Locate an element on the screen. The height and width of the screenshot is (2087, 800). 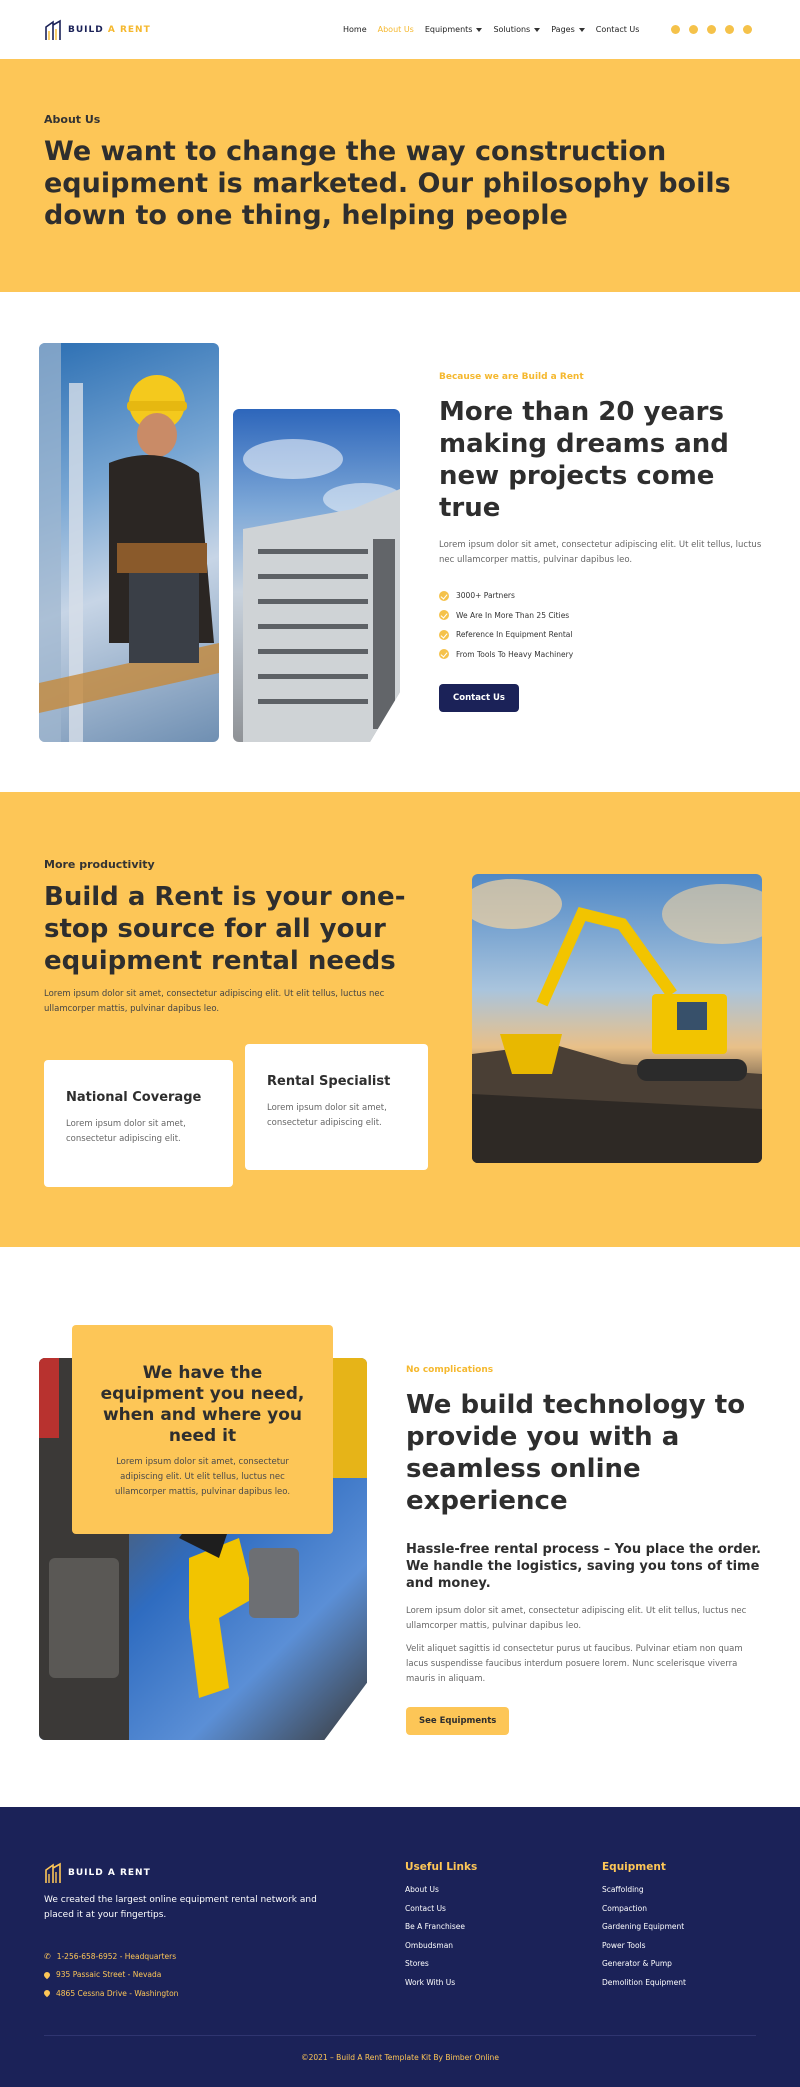
footer-link: Work With Us is located at coordinates (441, 1987).